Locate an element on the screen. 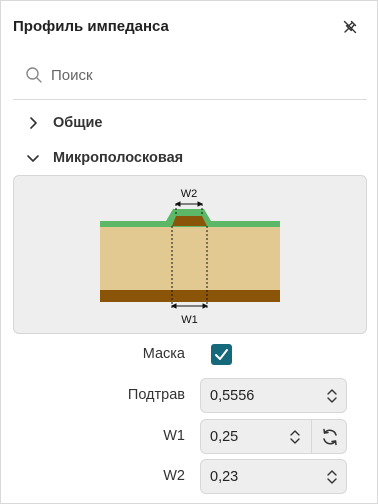  section-general-label: Общие is located at coordinates (78, 123).